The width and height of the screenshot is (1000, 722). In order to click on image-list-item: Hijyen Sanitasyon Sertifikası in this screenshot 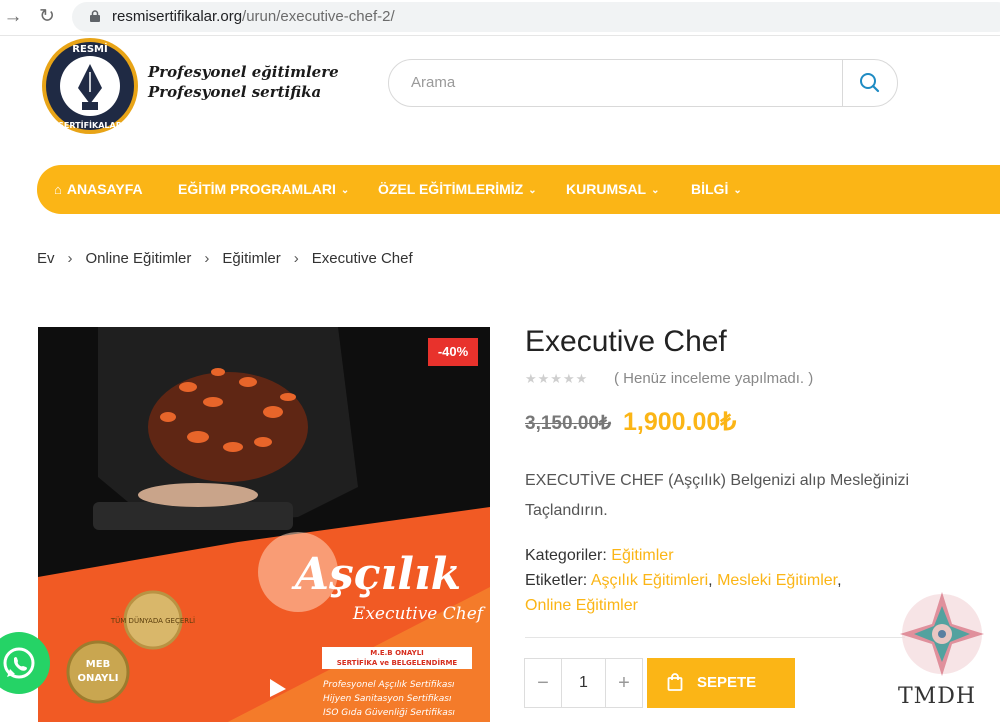, I will do `click(387, 699)`.